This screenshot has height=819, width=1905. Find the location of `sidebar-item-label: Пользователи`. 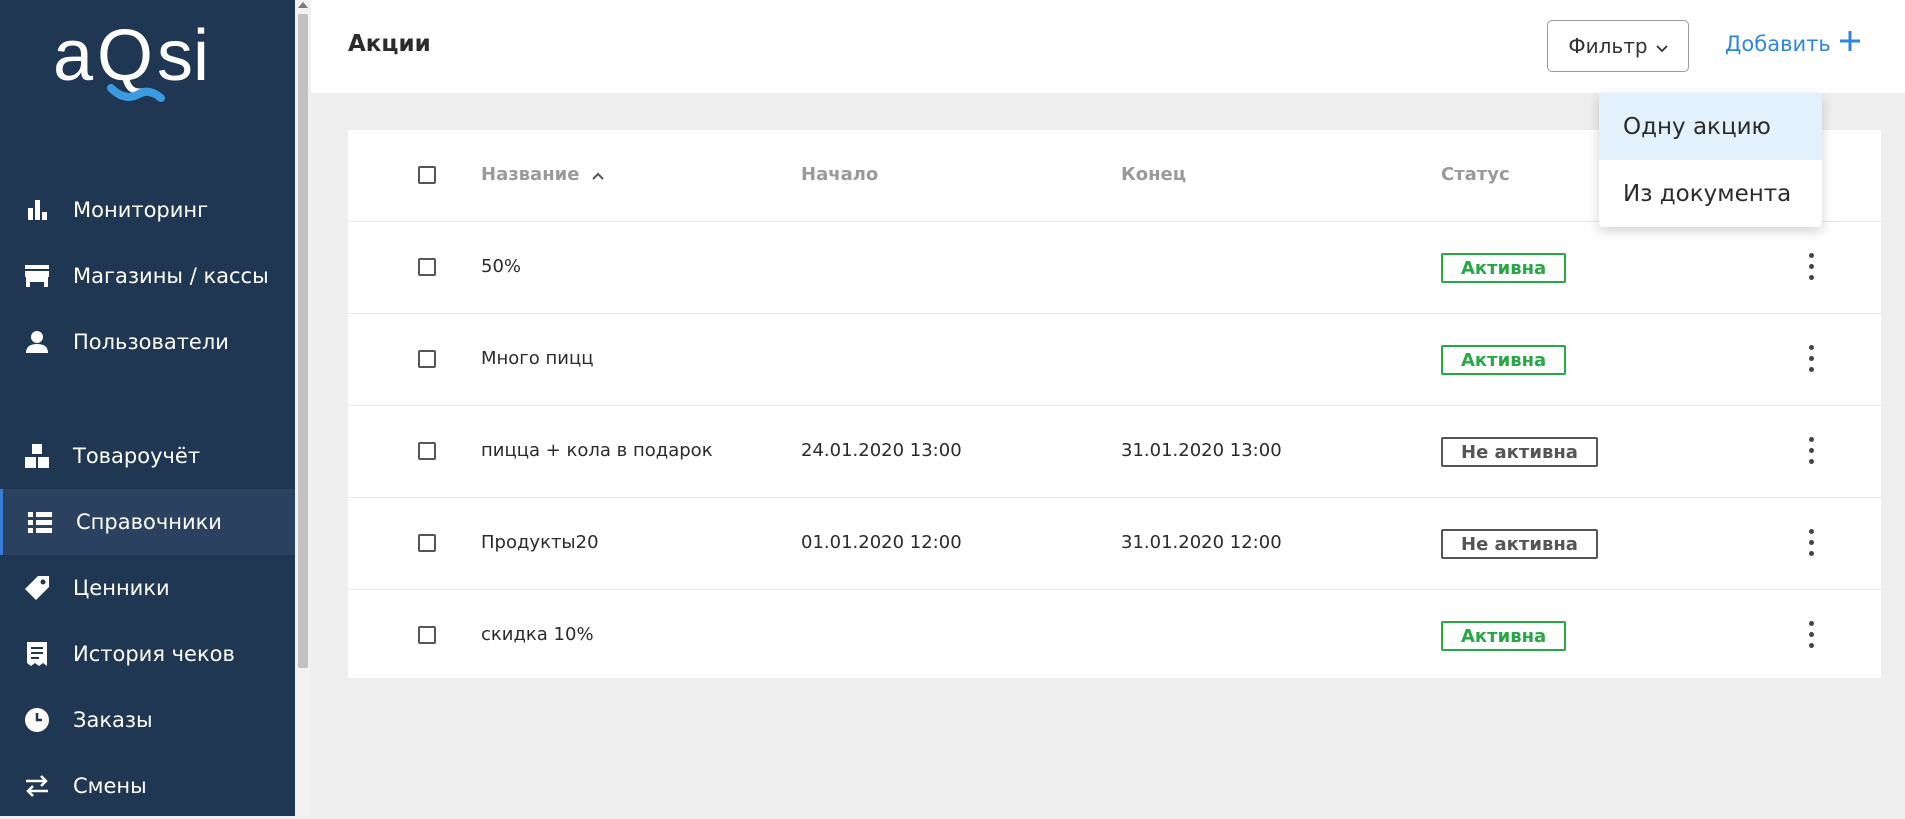

sidebar-item-label: Пользователи is located at coordinates (151, 342).